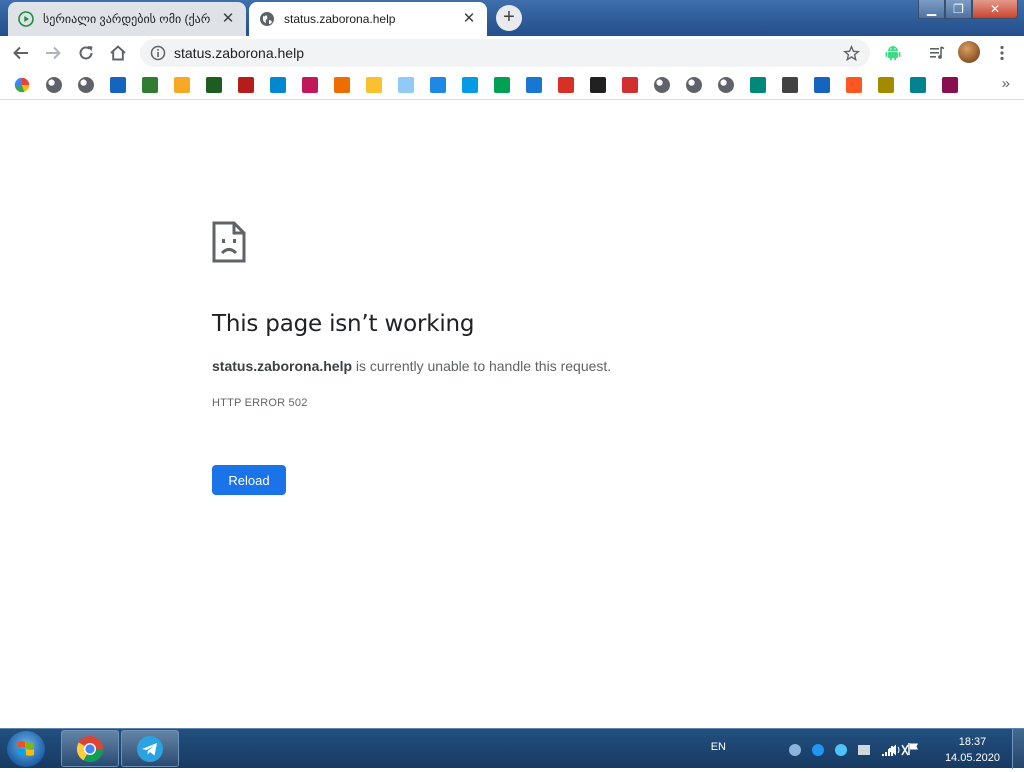 The width and height of the screenshot is (1024, 772). I want to click on start-button, so click(26, 749).